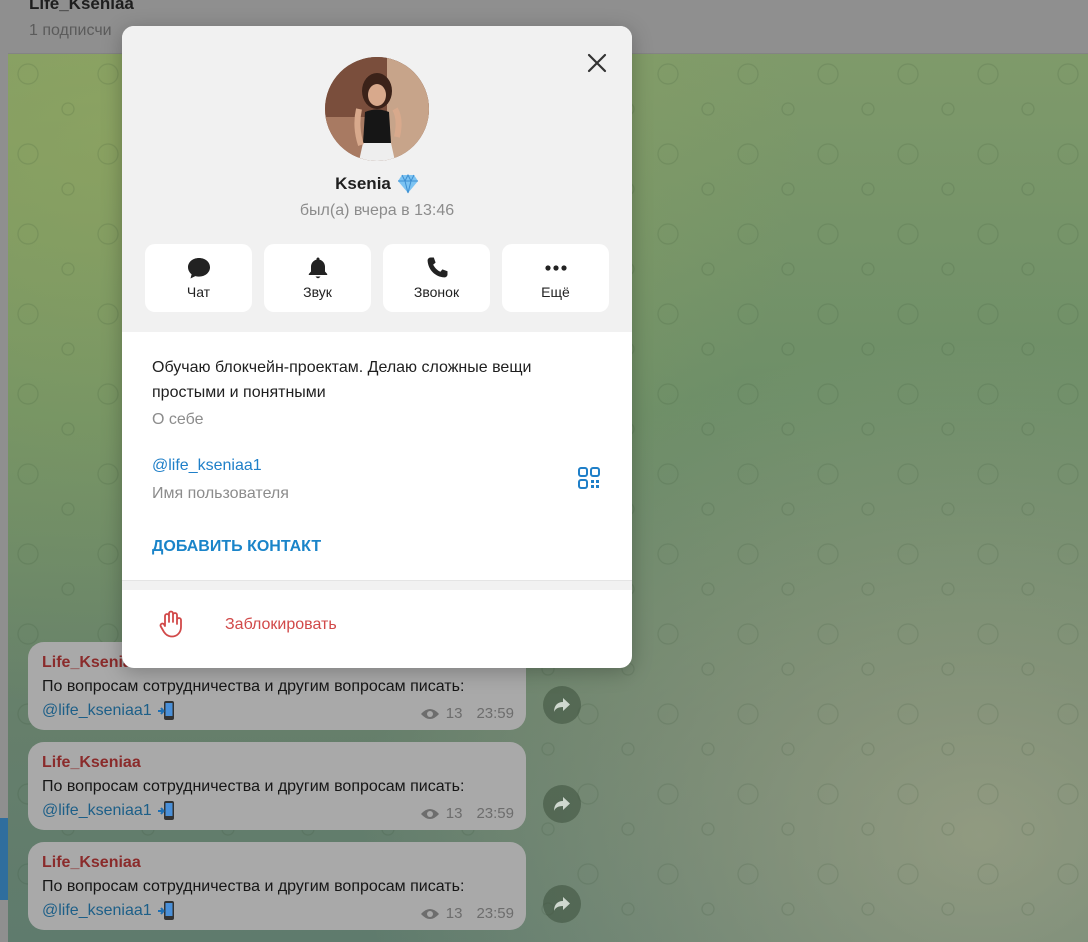  I want to click on phone-icon, so click(437, 267).